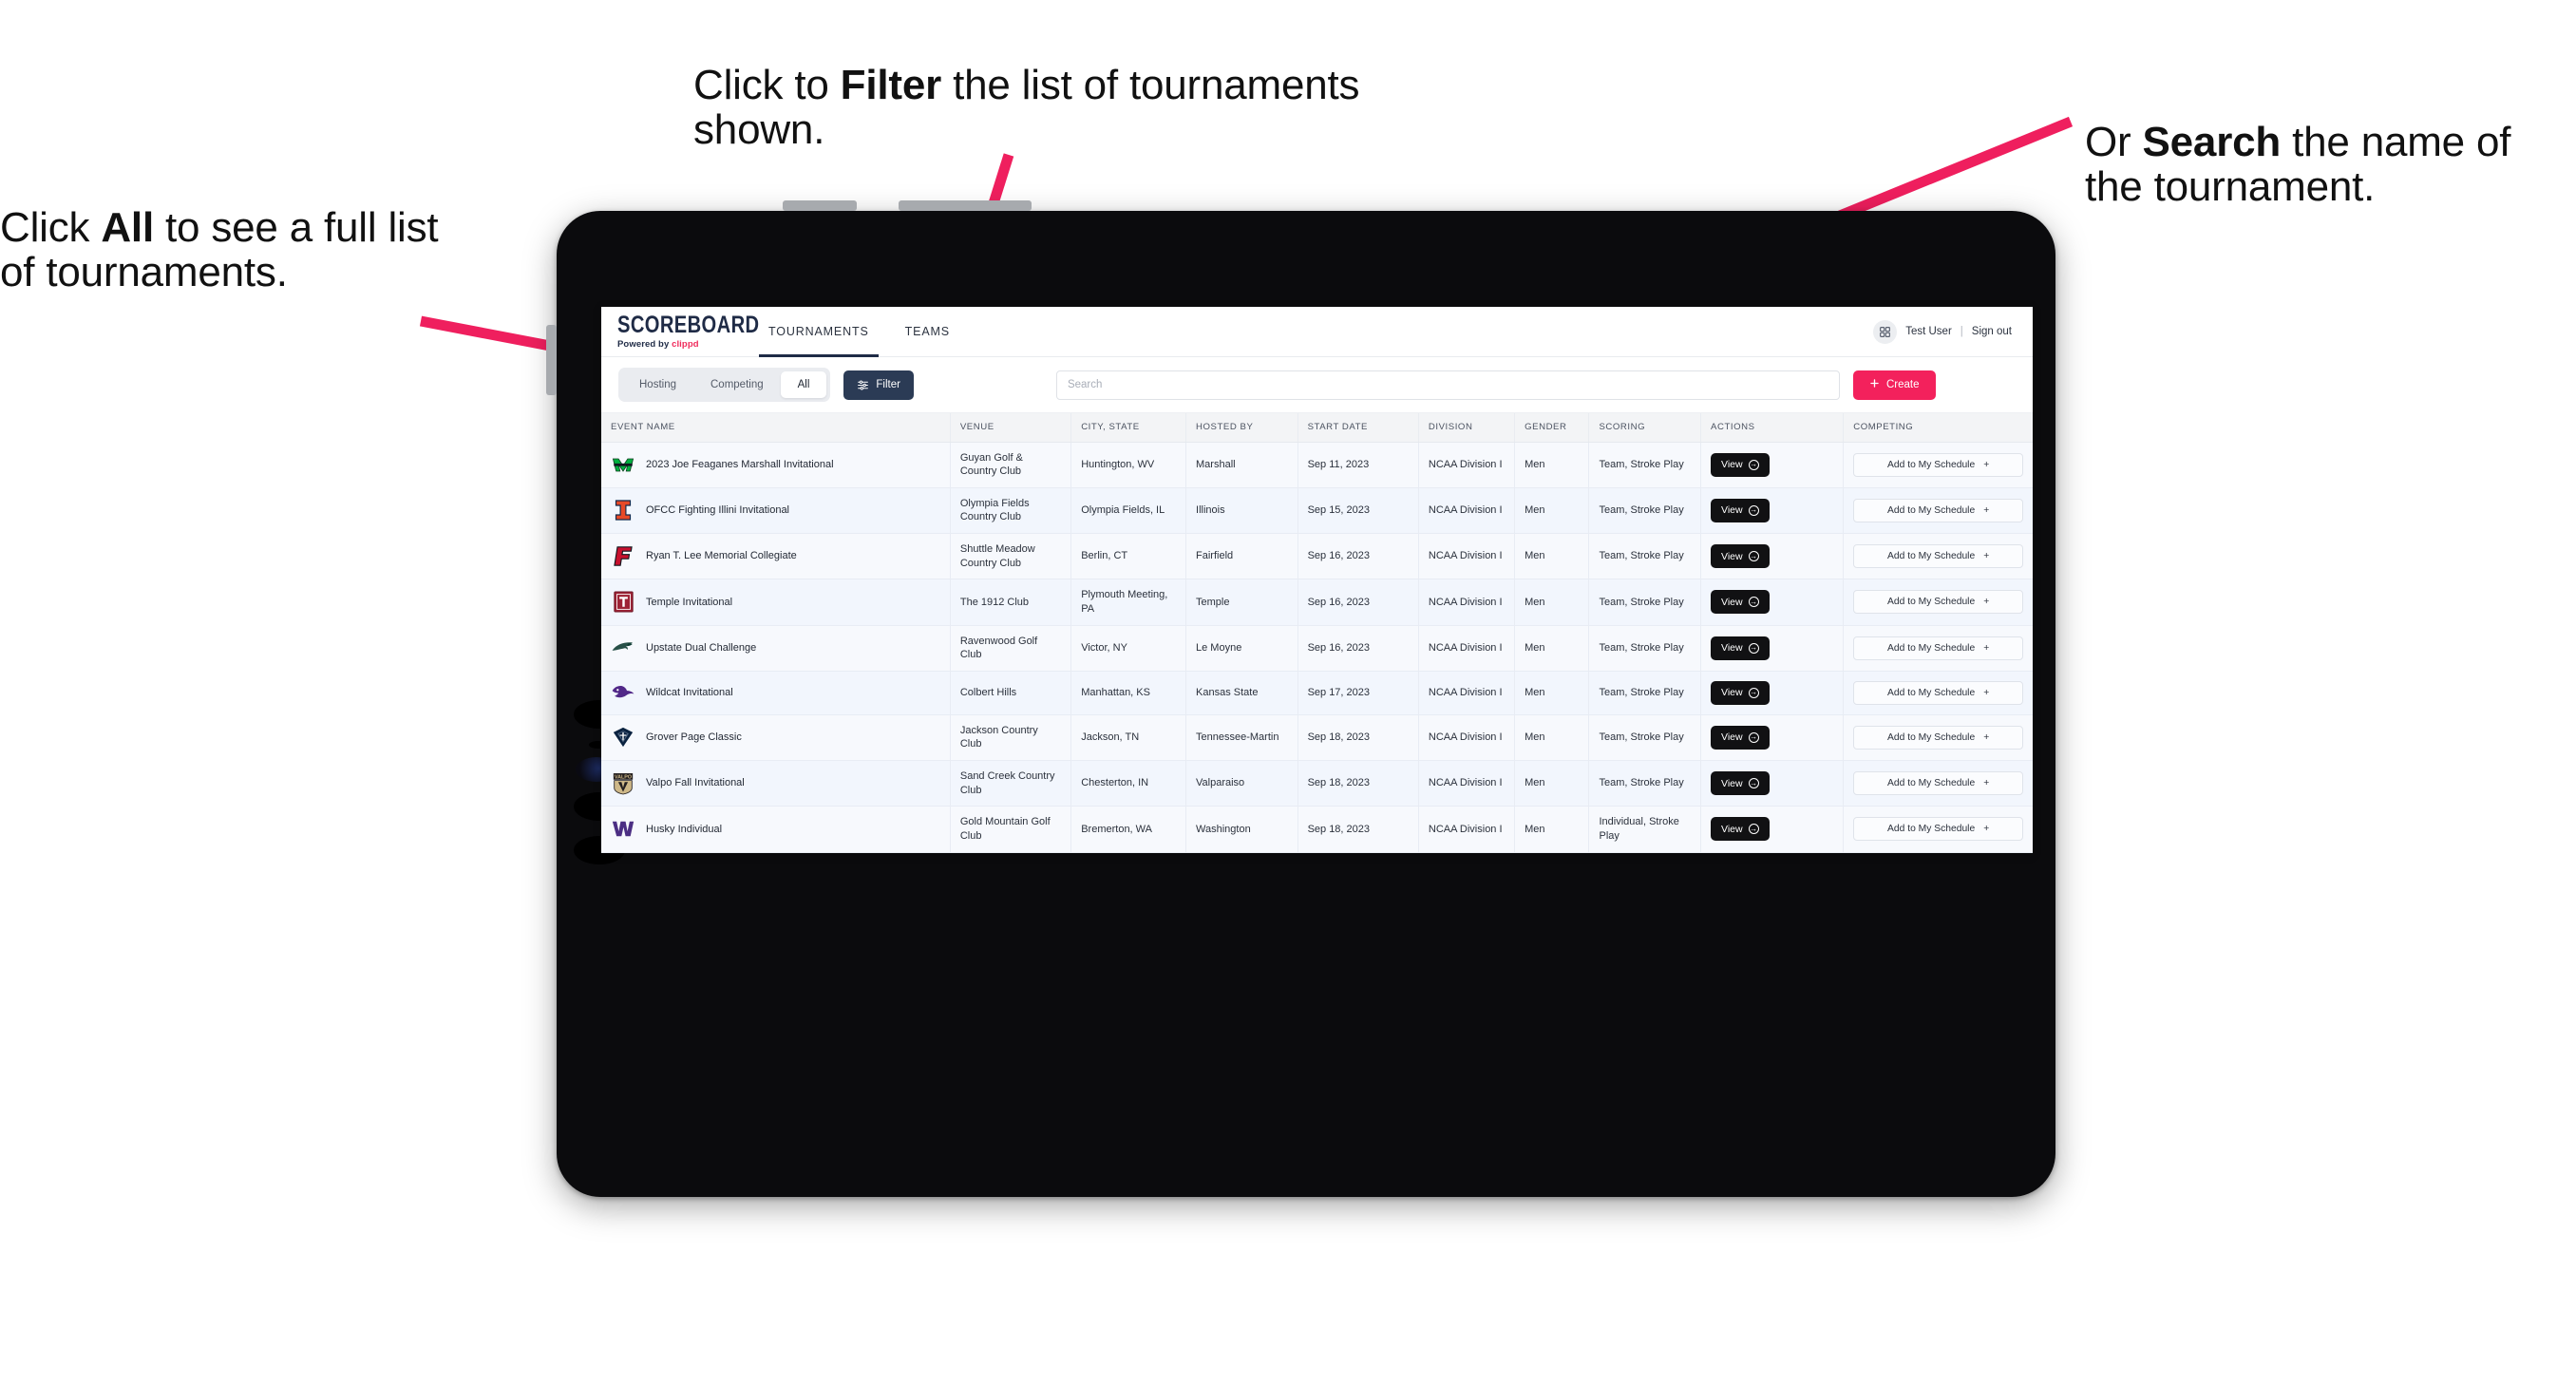 The width and height of the screenshot is (2576, 1386). I want to click on svg-text: VALPO, so click(623, 777).